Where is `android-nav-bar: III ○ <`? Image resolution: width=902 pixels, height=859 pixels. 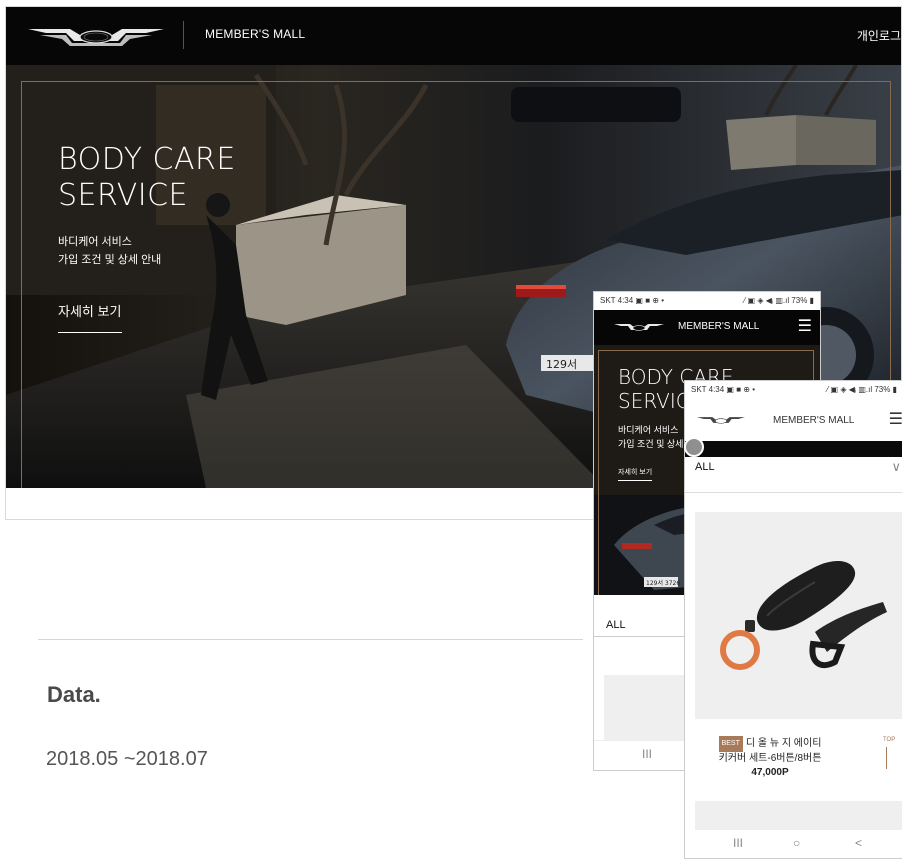
android-nav-bar: III ○ < is located at coordinates (793, 844).